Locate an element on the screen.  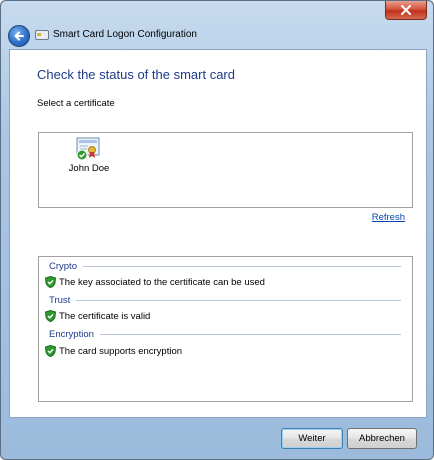
status-text: The card supports encryption is located at coordinates (121, 351).